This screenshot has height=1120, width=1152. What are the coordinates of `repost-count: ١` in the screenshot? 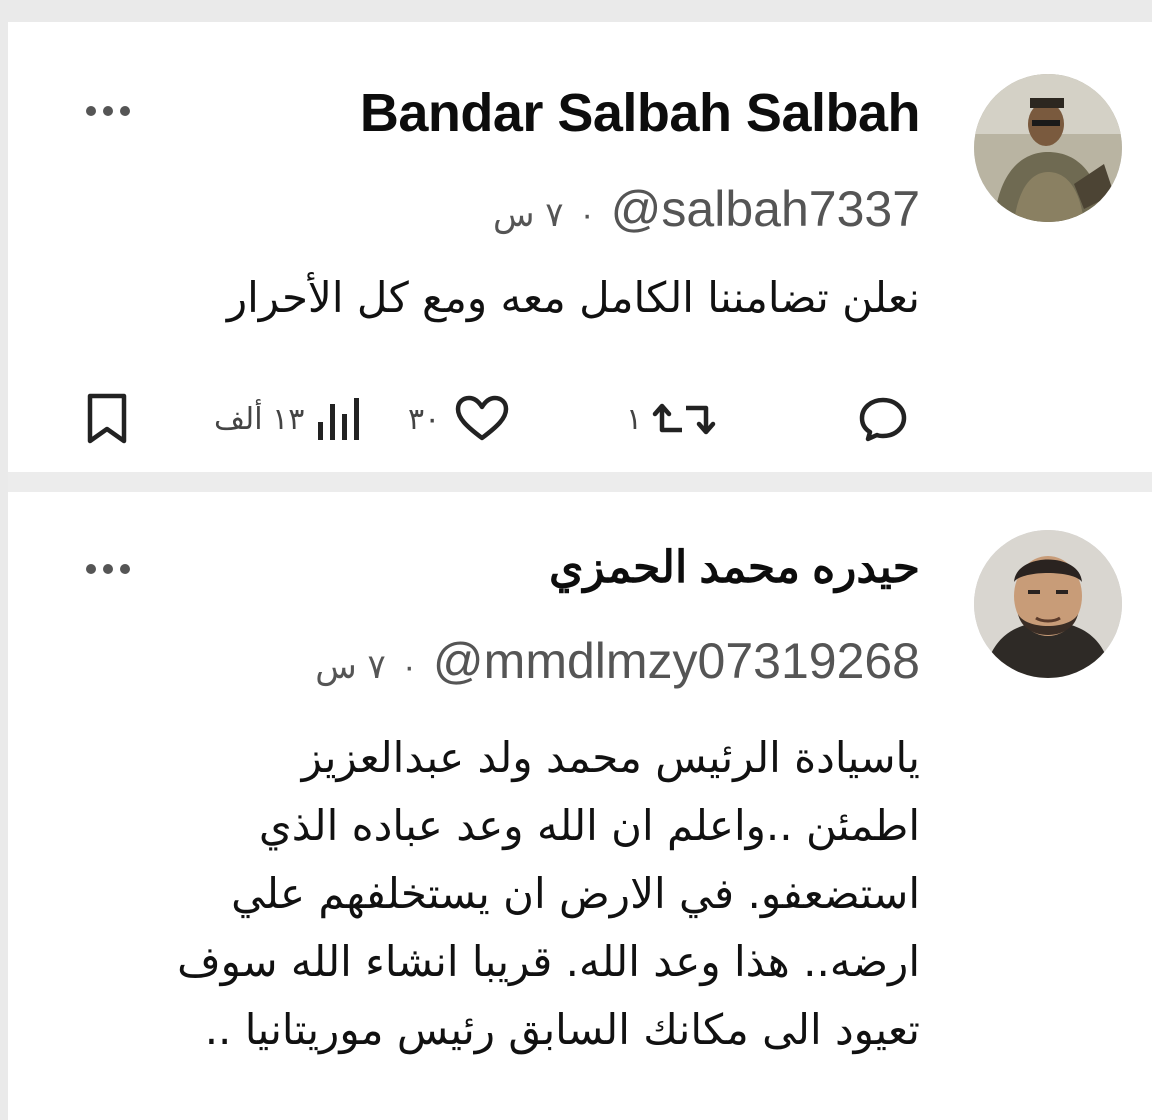 It's located at (634, 419).